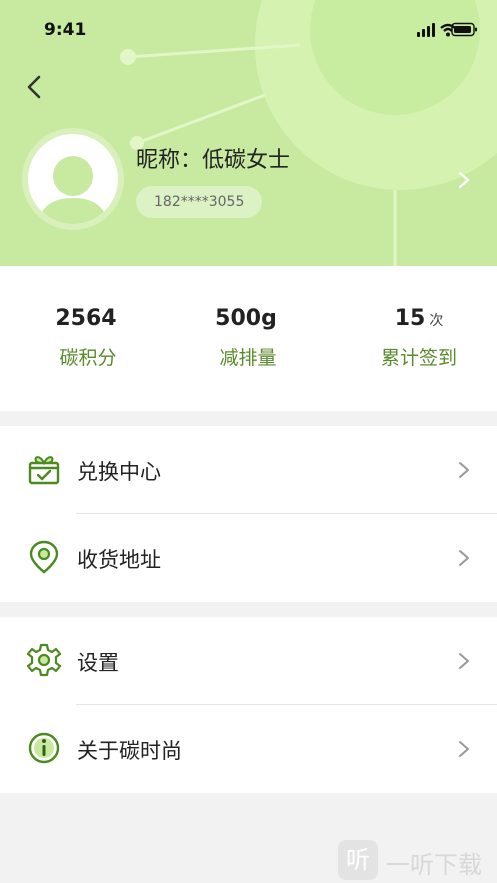 Image resolution: width=497 pixels, height=883 pixels. I want to click on stat-carbon-points: 2564 碳积分, so click(88, 338).